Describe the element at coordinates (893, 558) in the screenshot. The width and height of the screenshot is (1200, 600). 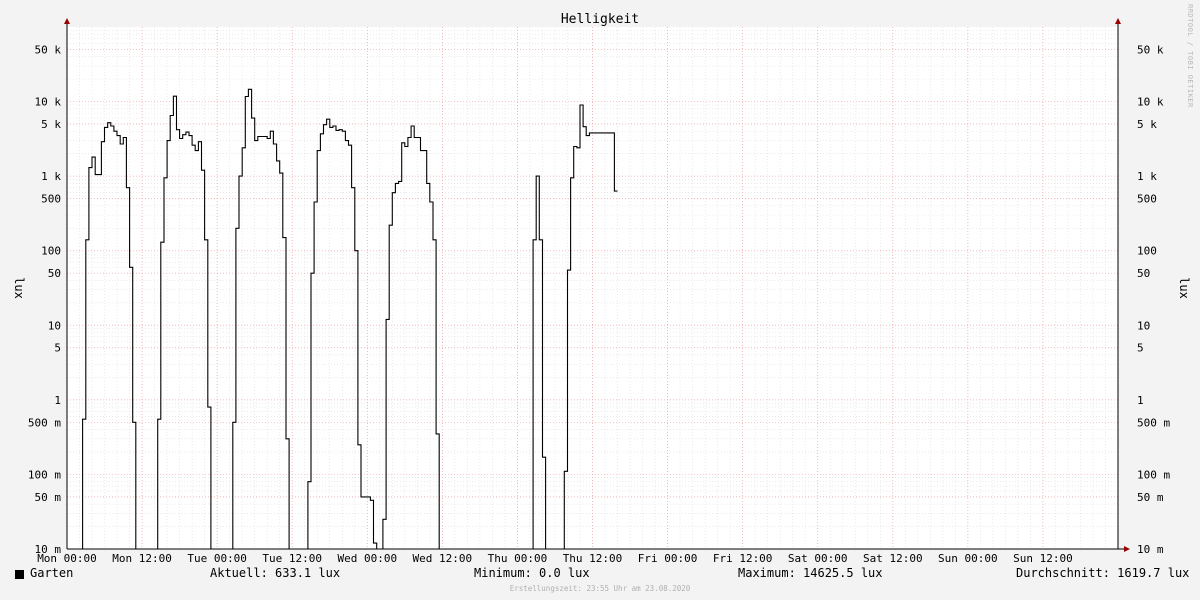
I see `x-tick-label: Sat 12:00` at that location.